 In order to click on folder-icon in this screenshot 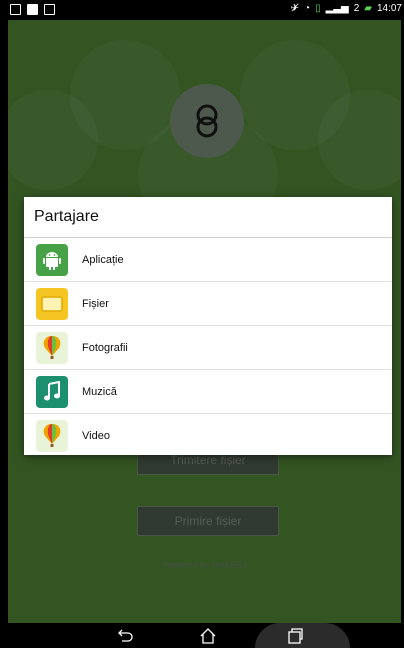, I will do `click(52, 303)`.